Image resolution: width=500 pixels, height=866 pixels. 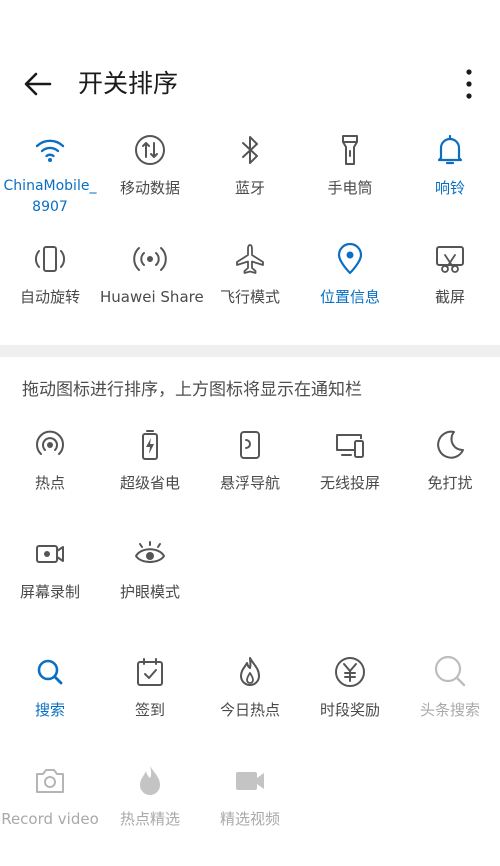 What do you see at coordinates (250, 671) in the screenshot?
I see `flame-icon` at bounding box center [250, 671].